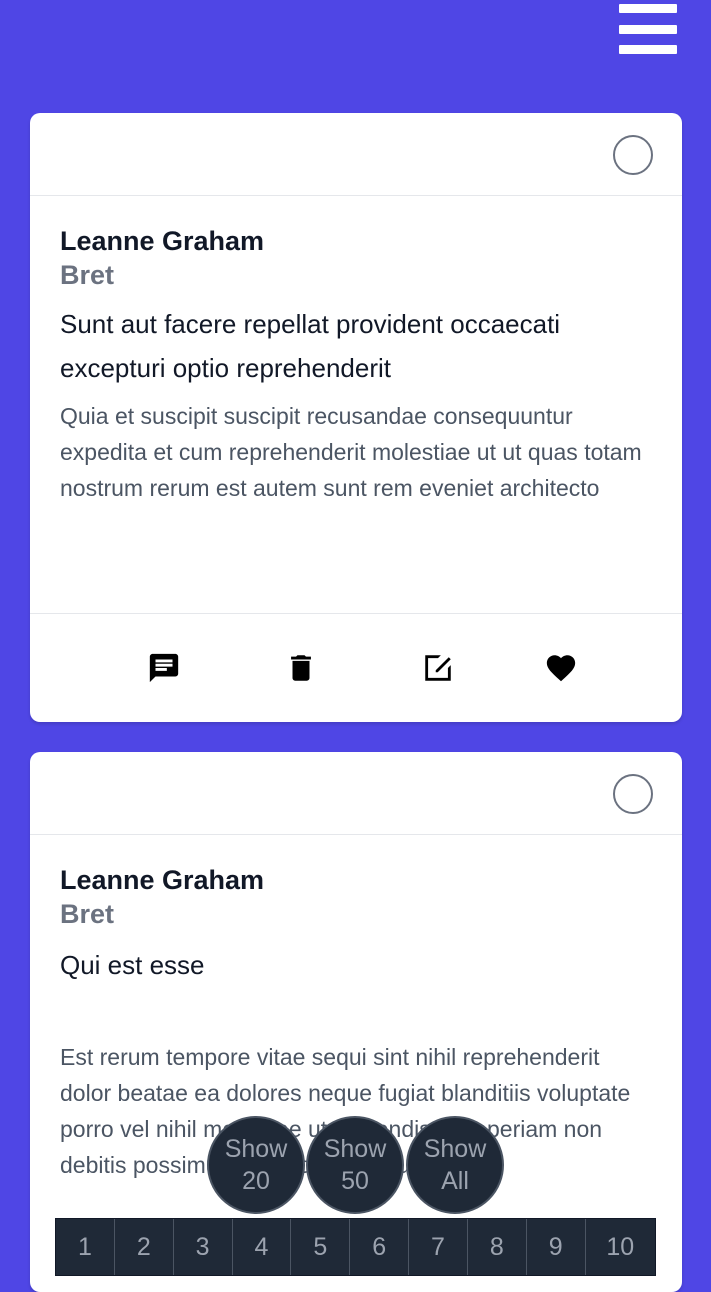  I want to click on page-button-5: 5, so click(321, 1247).